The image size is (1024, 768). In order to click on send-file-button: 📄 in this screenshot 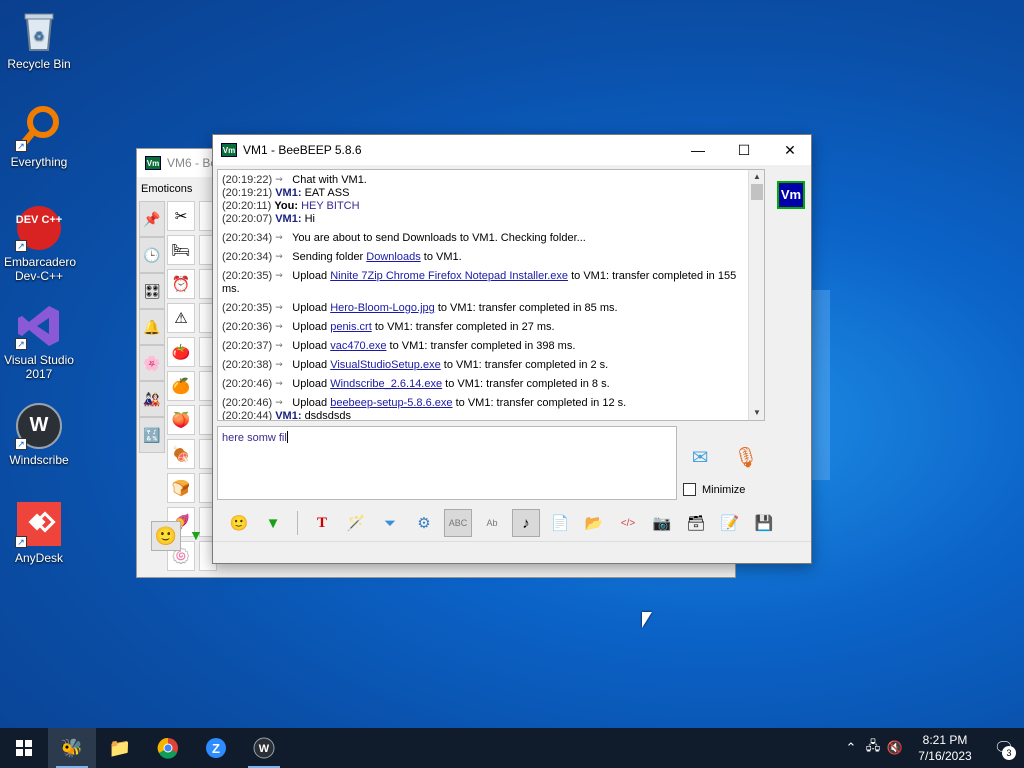, I will do `click(560, 523)`.